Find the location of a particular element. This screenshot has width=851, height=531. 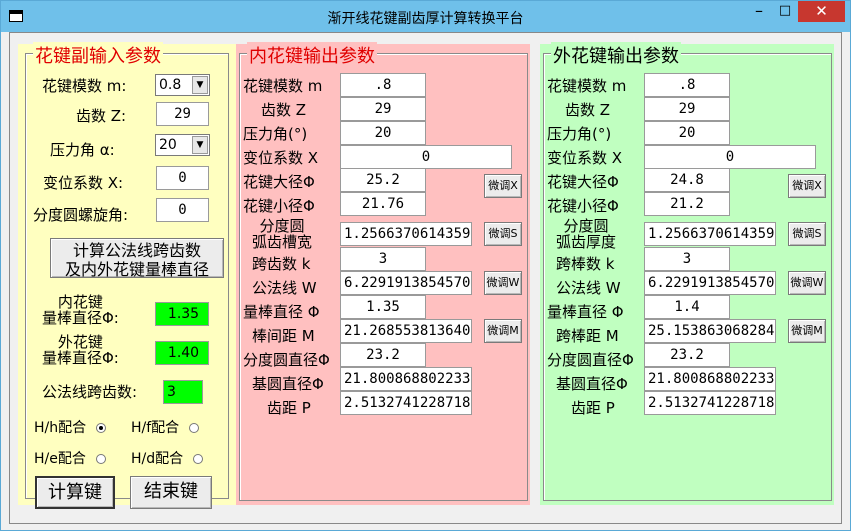

fit-radio-hh: H/h配合 is located at coordinates (70, 427).